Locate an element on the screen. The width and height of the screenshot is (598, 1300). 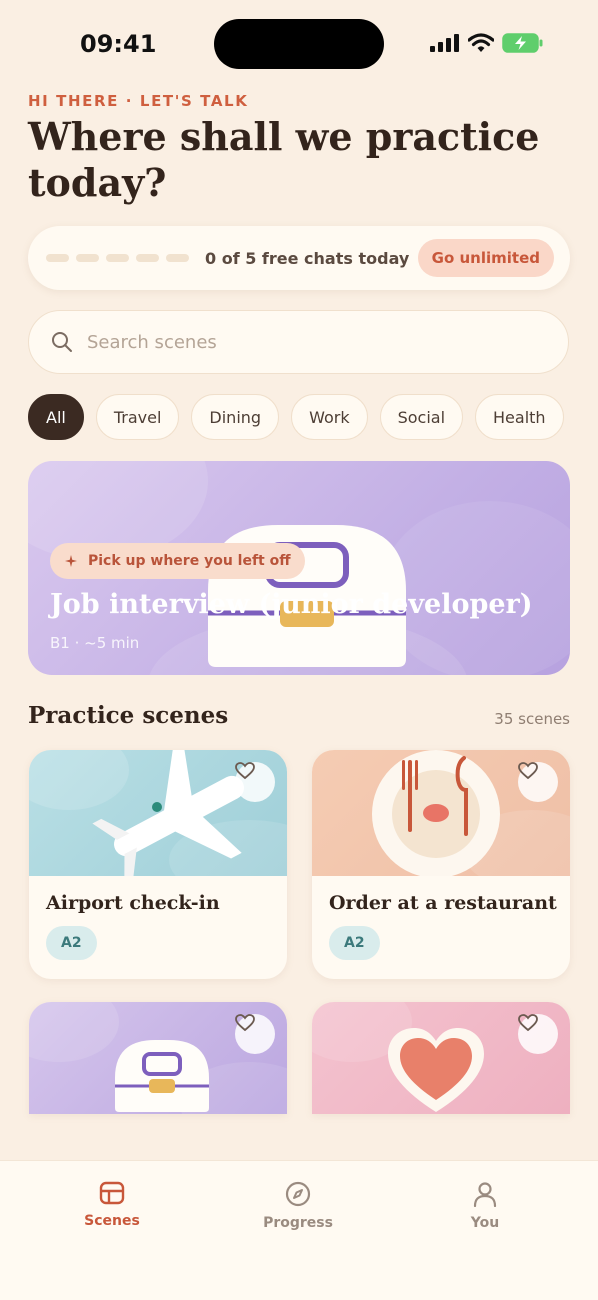
filter-chips: All Travel Dining Work Social Health is located at coordinates (296, 417).